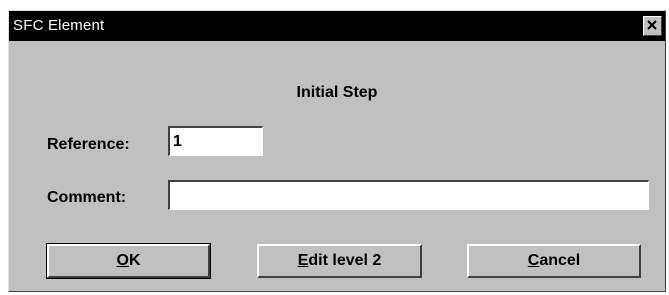  I want to click on edit-mnemonic: E, so click(303, 260).